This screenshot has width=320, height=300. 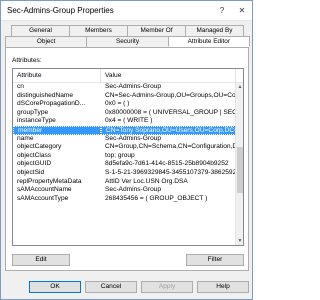 What do you see at coordinates (208, 41) in the screenshot?
I see `tab-attribute-editor: Attribute Editor` at bounding box center [208, 41].